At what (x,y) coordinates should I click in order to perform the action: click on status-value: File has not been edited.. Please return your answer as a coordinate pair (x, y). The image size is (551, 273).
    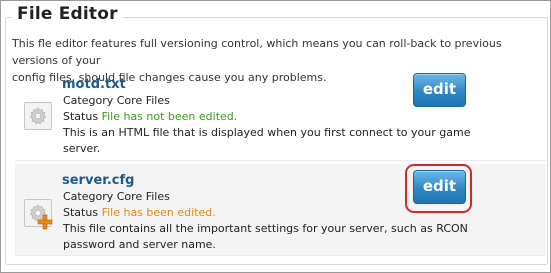
    Looking at the image, I should click on (169, 116).